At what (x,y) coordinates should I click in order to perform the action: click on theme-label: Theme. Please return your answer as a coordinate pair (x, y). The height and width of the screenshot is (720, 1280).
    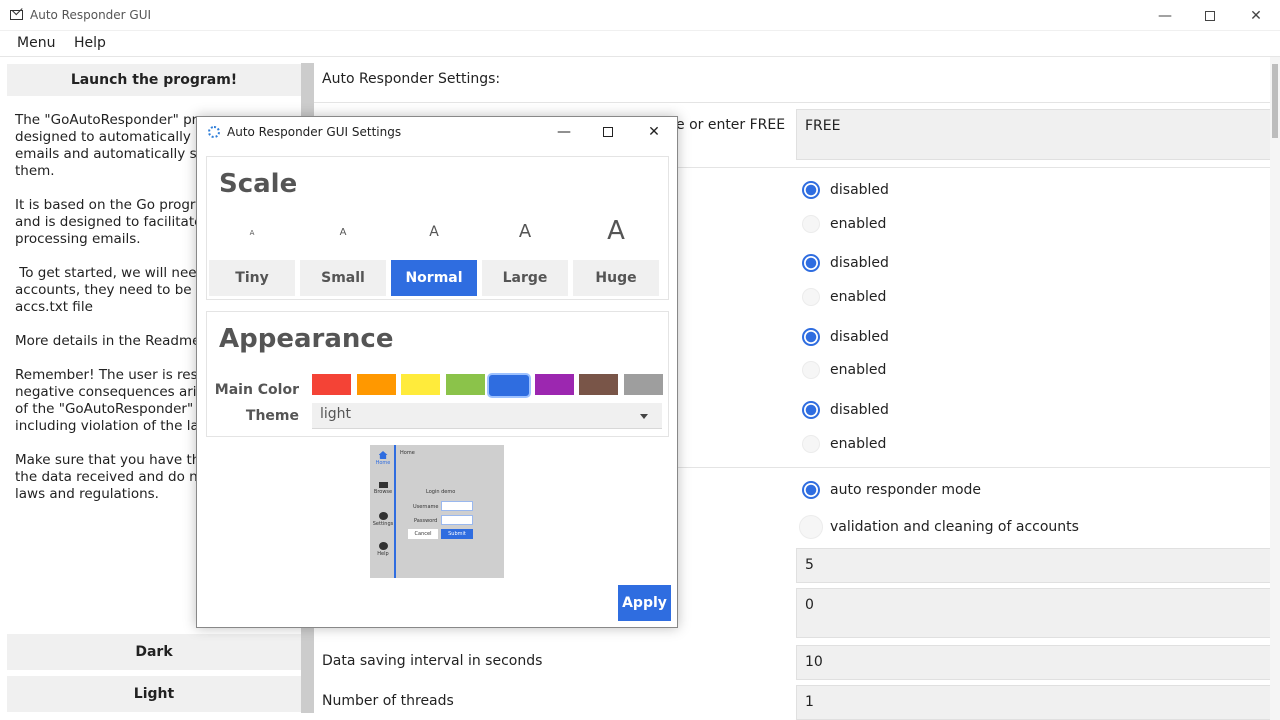
    Looking at the image, I should click on (272, 416).